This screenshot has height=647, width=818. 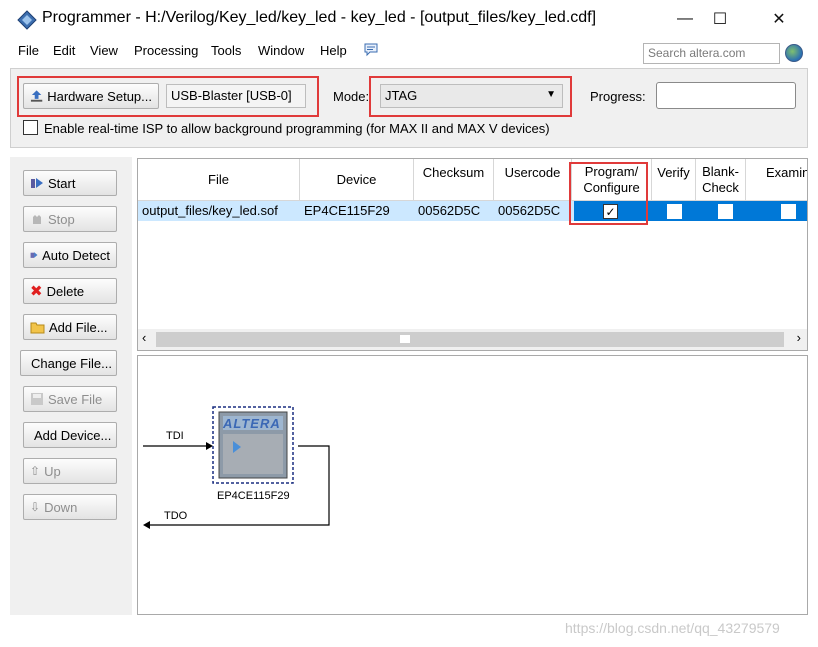 I want to click on delete-button: ✖ Delete, so click(x=70, y=291).